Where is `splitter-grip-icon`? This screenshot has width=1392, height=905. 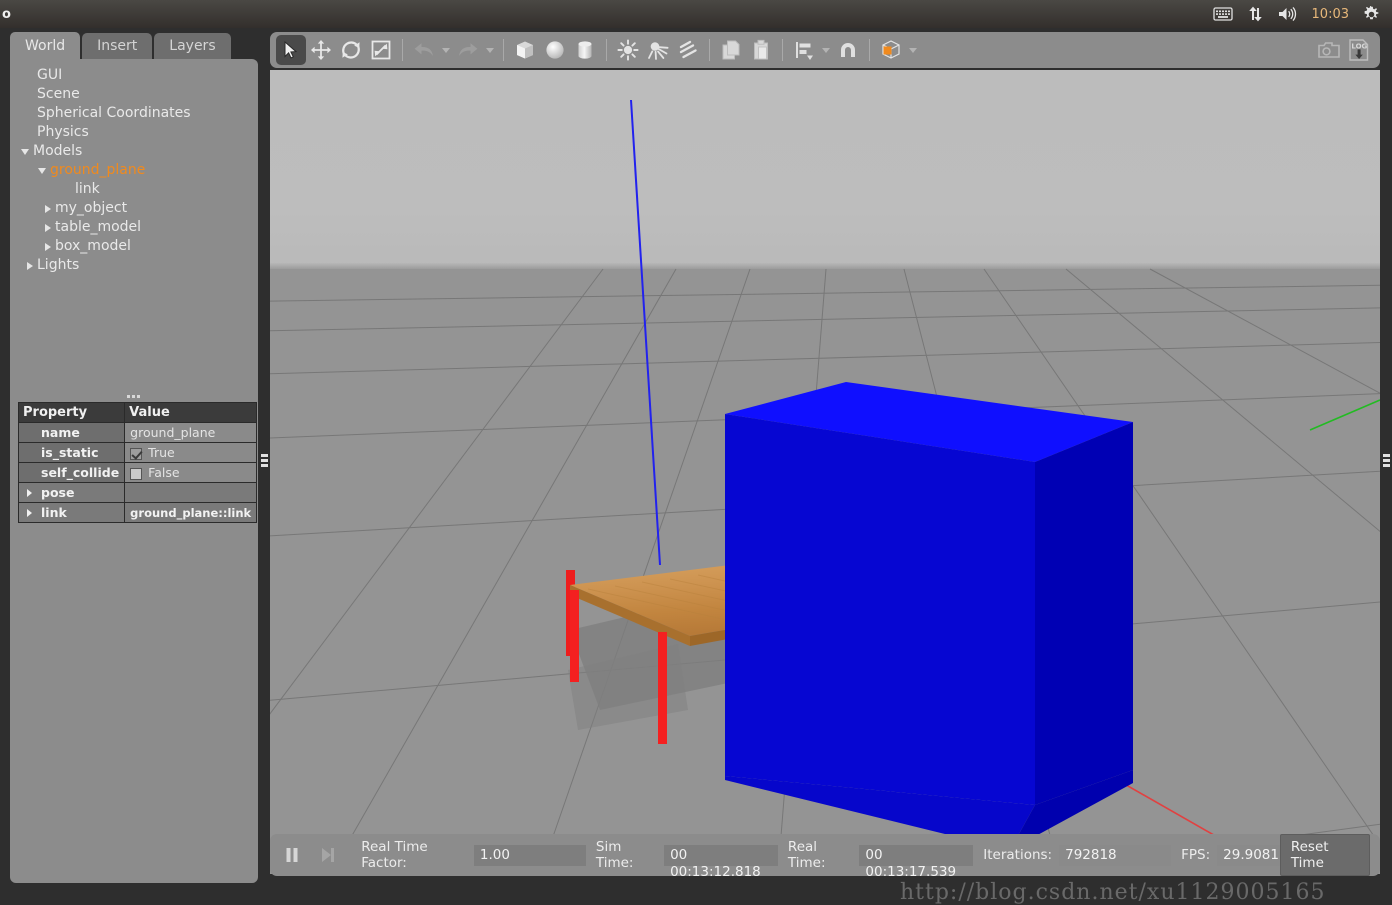
splitter-grip-icon is located at coordinates (264, 461).